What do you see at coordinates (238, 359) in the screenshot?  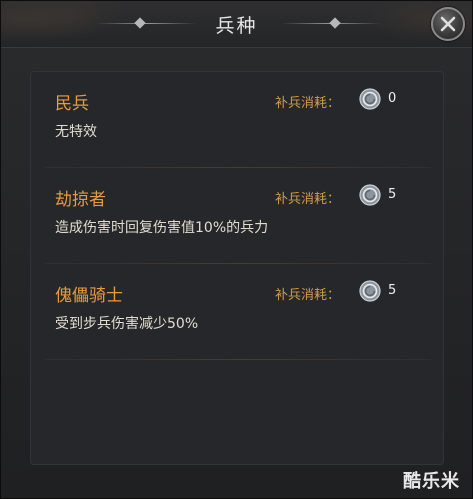 I see `row-divider` at bounding box center [238, 359].